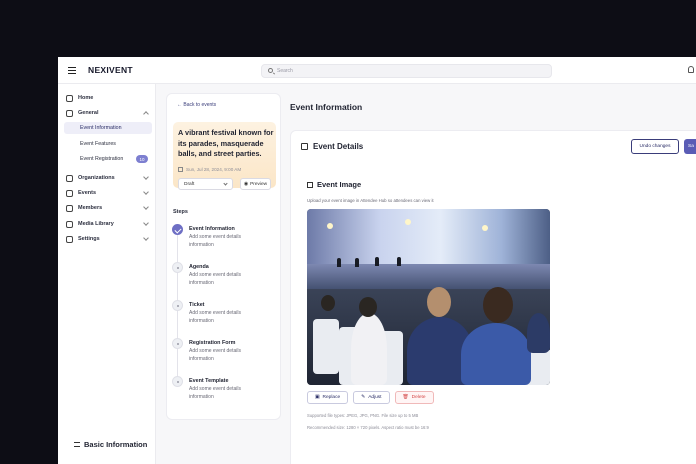 This screenshot has height=464, width=696. Describe the element at coordinates (259, 184) in the screenshot. I see `preview-label: Preview` at that location.